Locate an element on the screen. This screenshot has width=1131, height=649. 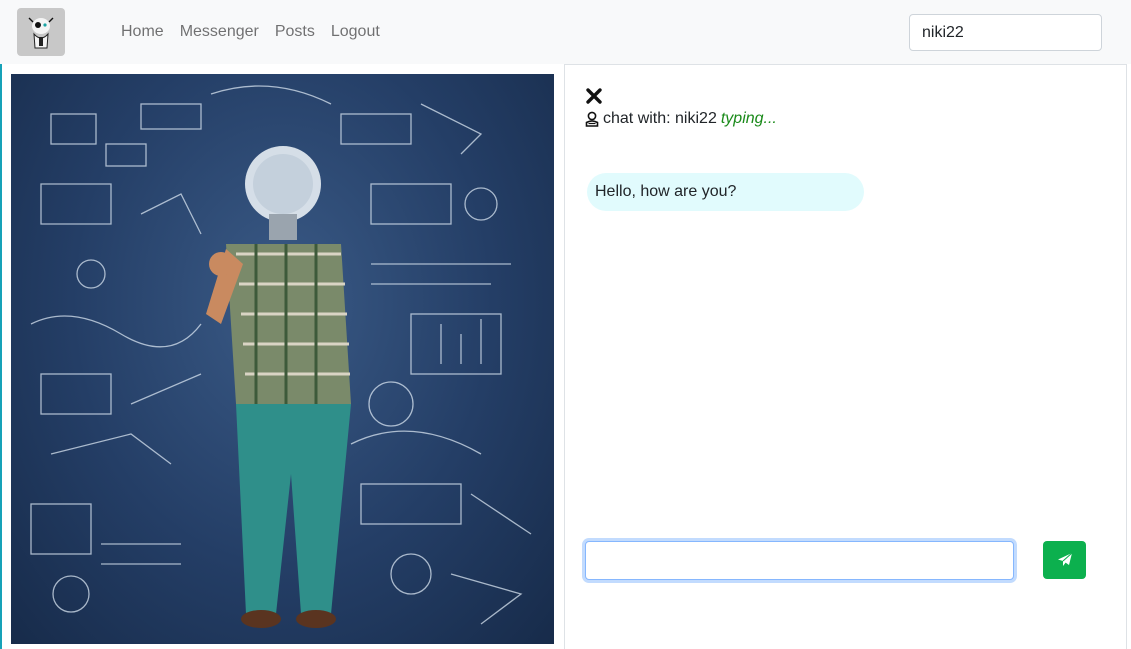
message-input is located at coordinates (799, 560).